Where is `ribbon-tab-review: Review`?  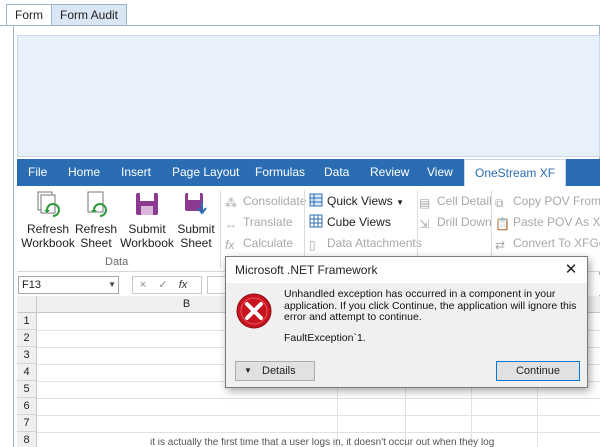 ribbon-tab-review: Review is located at coordinates (389, 172).